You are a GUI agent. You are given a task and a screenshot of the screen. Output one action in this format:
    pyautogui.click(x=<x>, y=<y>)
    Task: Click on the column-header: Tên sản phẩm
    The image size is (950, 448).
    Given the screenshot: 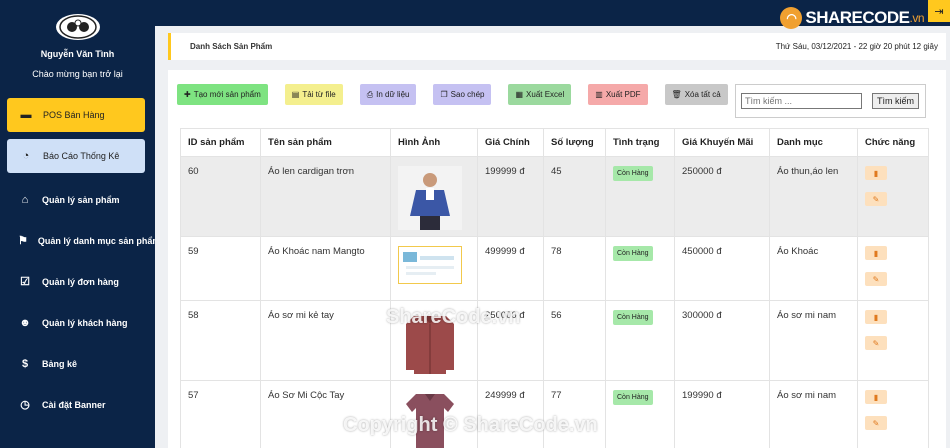 What is the action you would take?
    pyautogui.click(x=325, y=142)
    